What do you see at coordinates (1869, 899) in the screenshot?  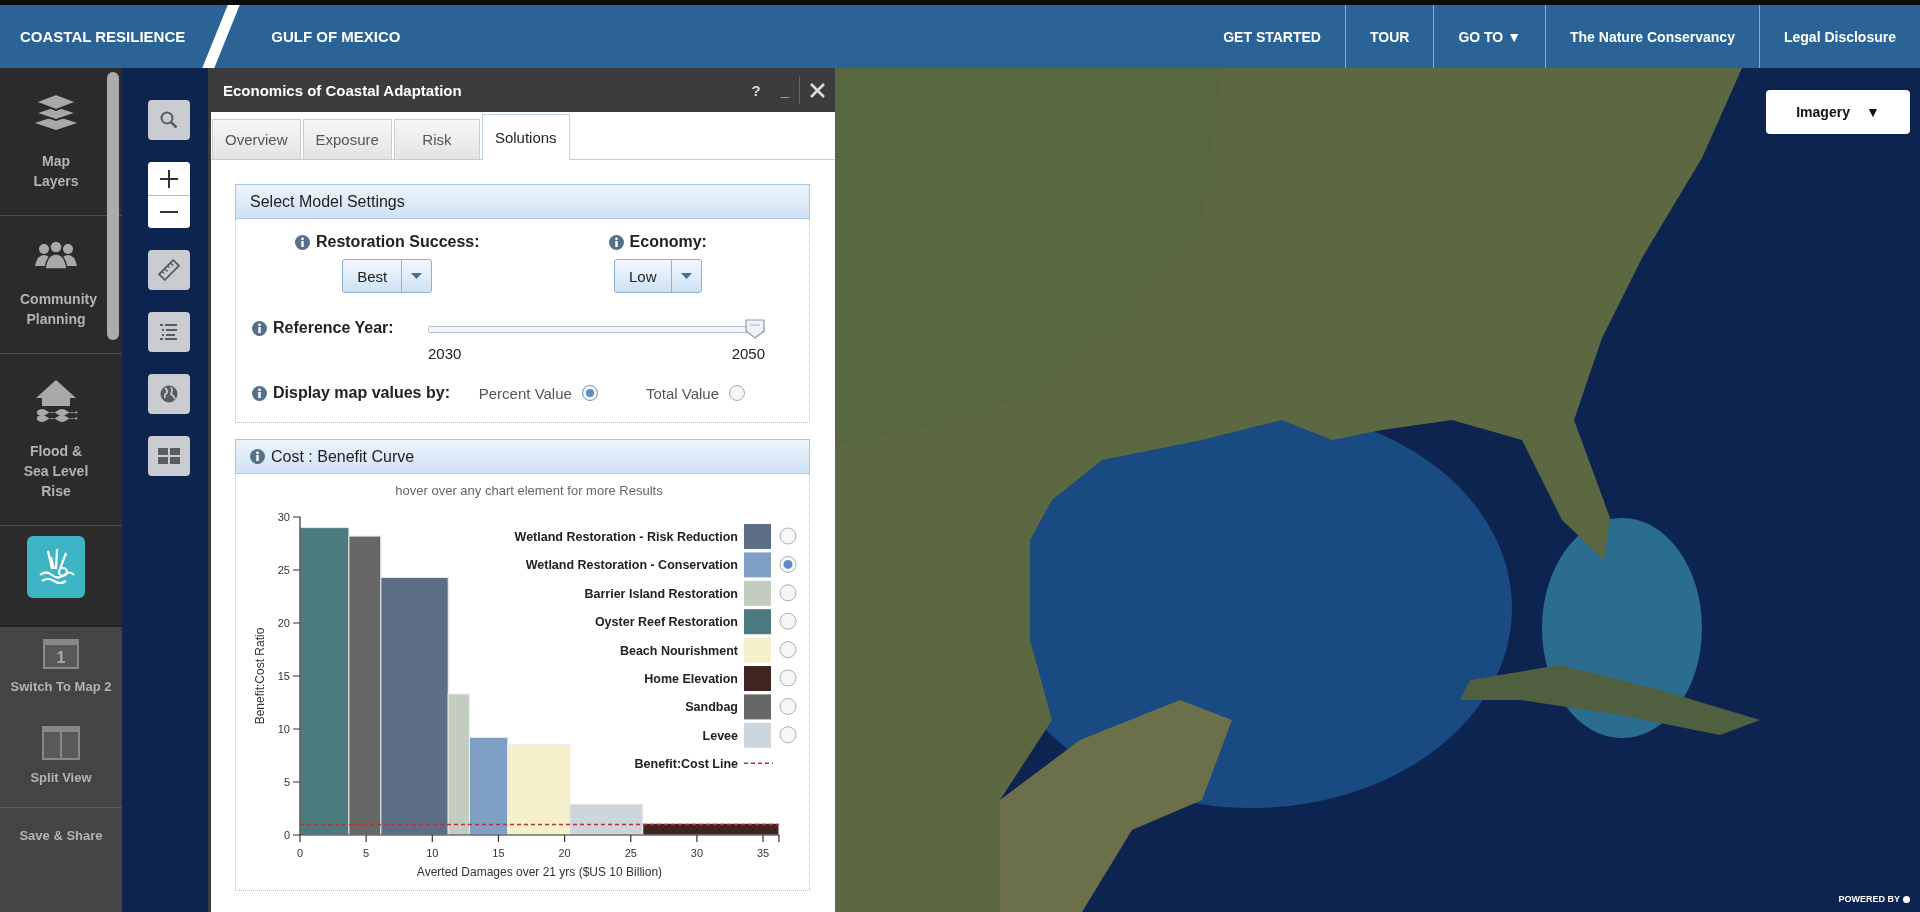 I see `credit-text: POWERED BY` at bounding box center [1869, 899].